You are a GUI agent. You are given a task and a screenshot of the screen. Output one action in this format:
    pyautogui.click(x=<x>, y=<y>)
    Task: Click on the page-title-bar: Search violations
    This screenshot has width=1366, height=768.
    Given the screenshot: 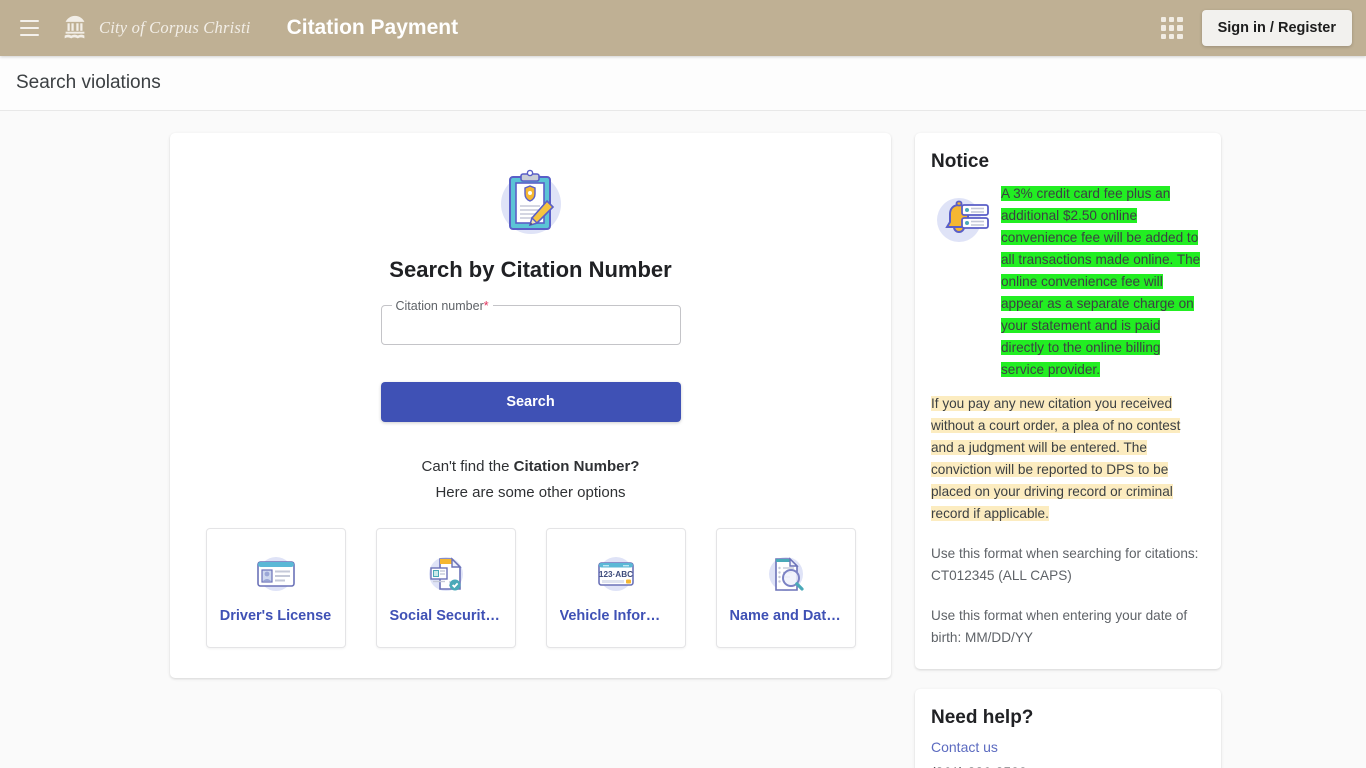 What is the action you would take?
    pyautogui.click(x=683, y=83)
    